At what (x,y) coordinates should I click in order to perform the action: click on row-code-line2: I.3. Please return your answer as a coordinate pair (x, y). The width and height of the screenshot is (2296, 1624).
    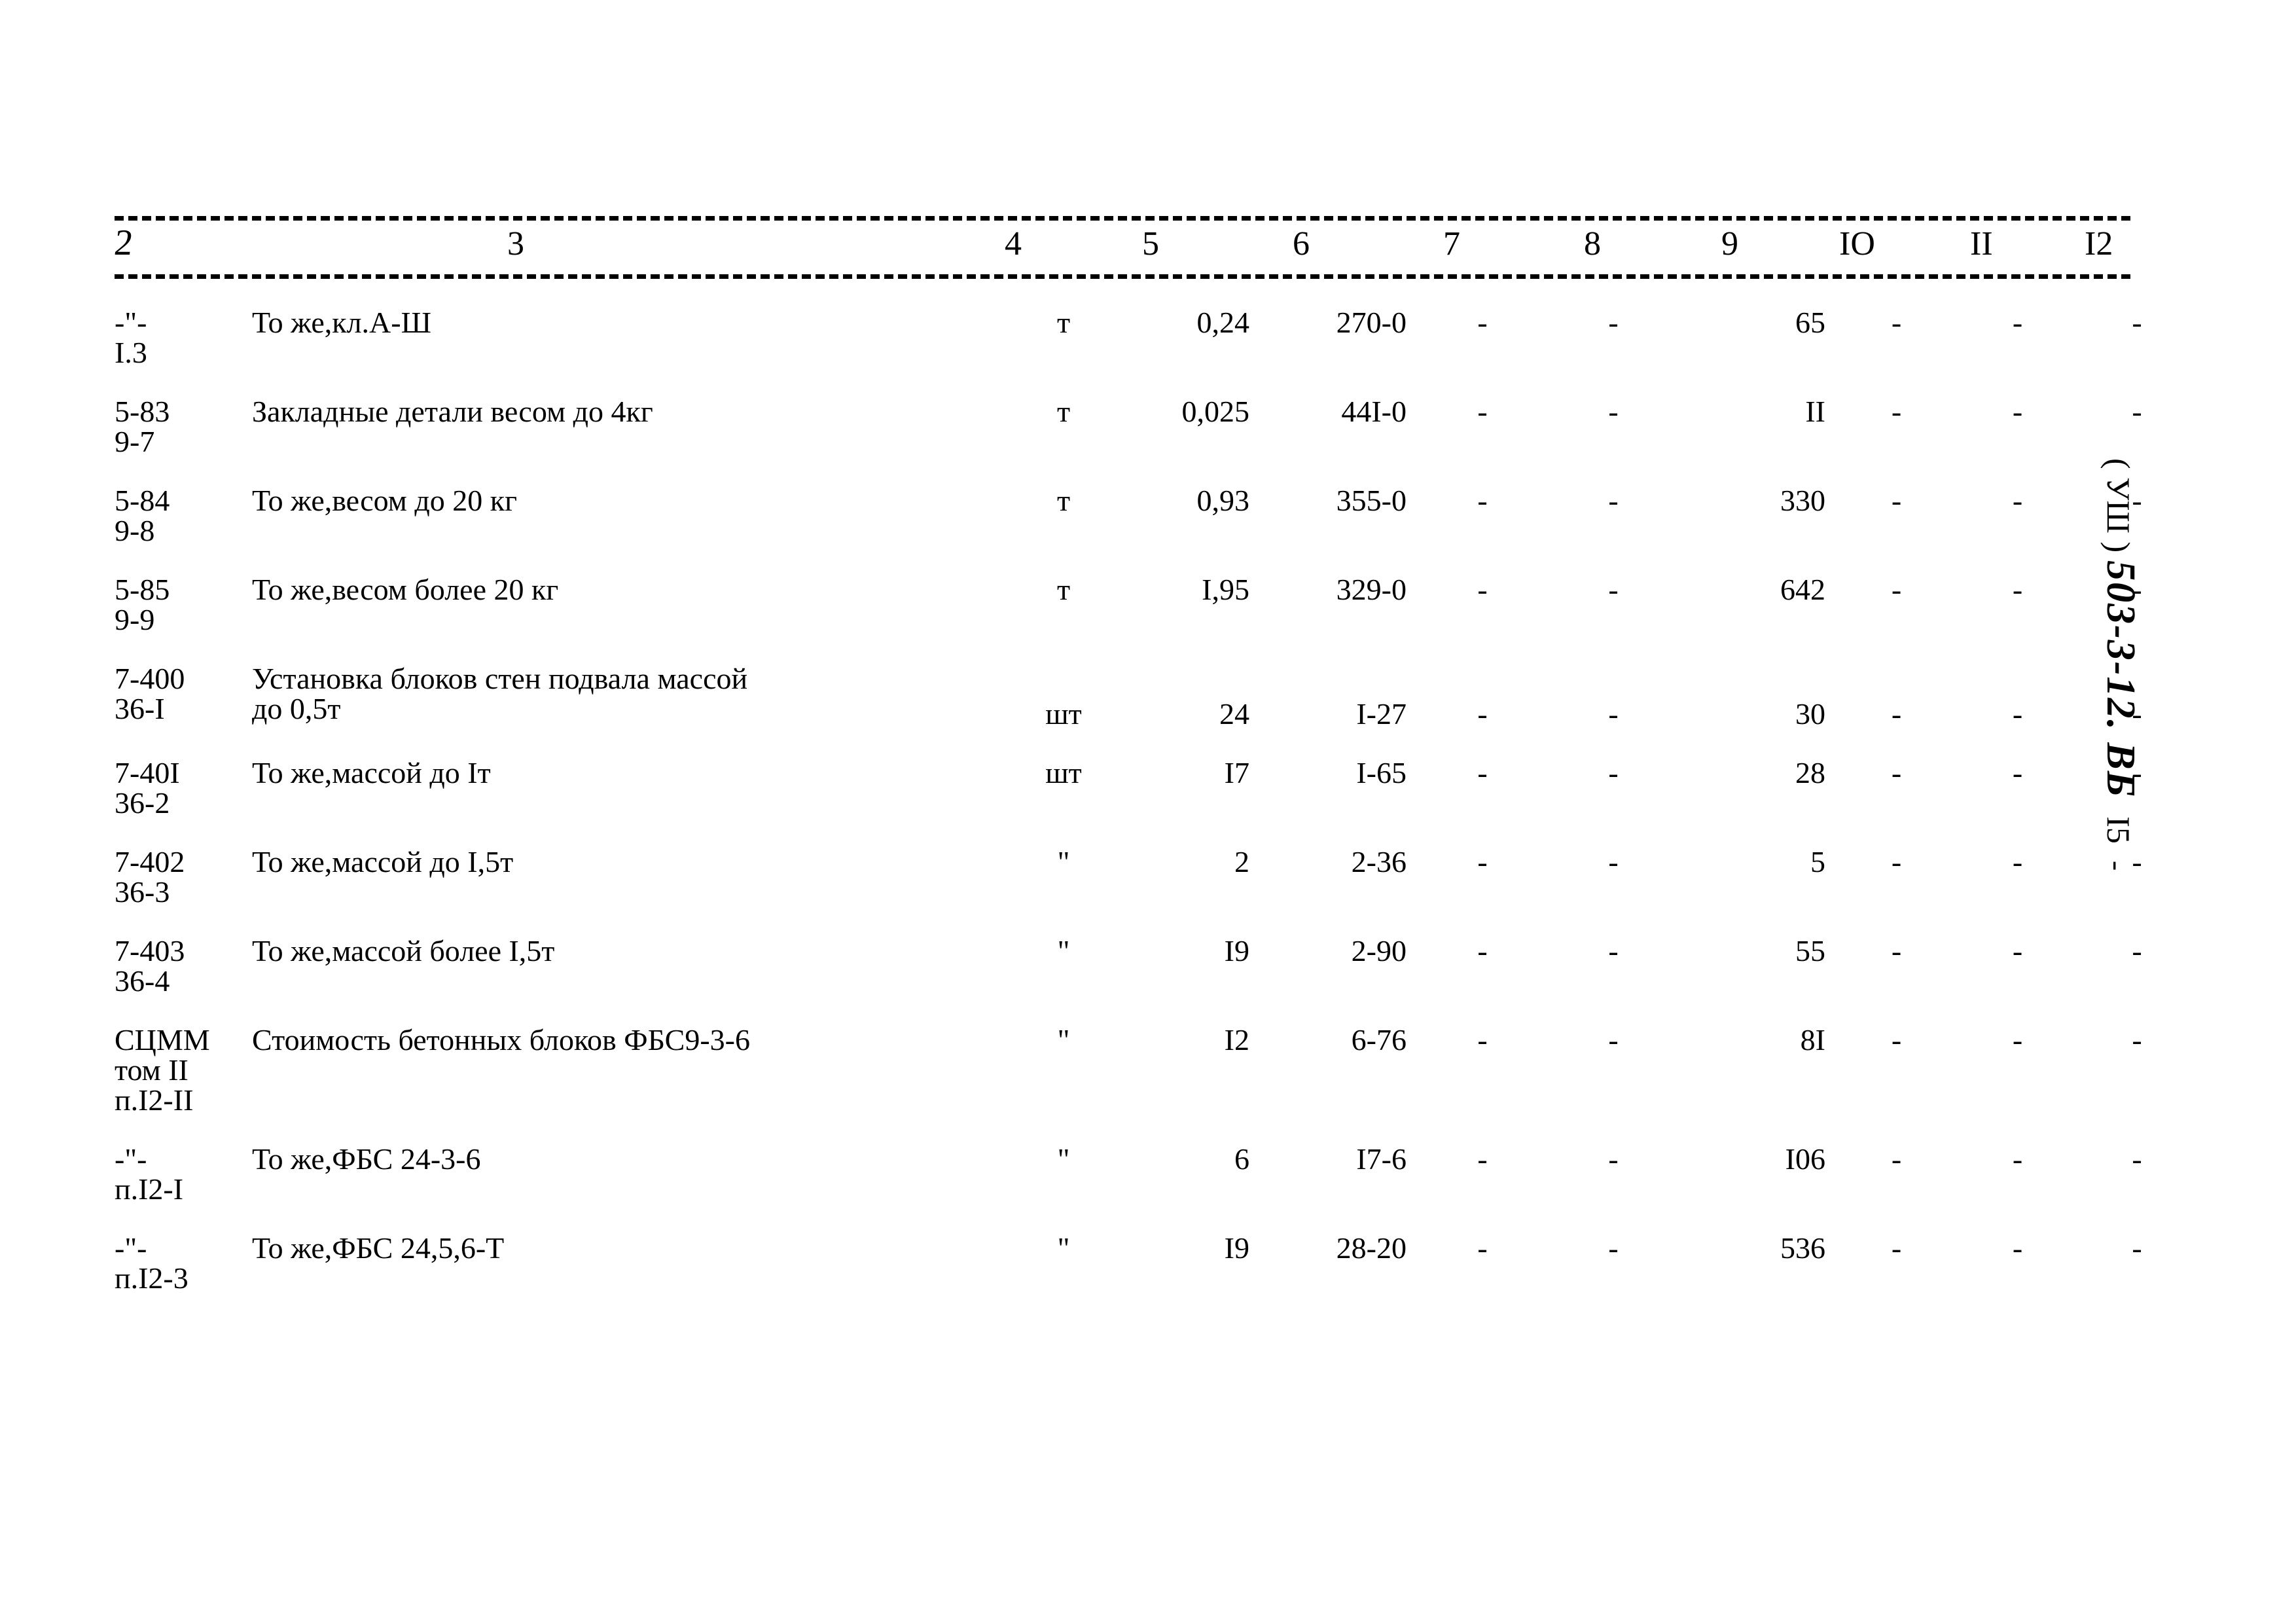
    Looking at the image, I should click on (131, 352).